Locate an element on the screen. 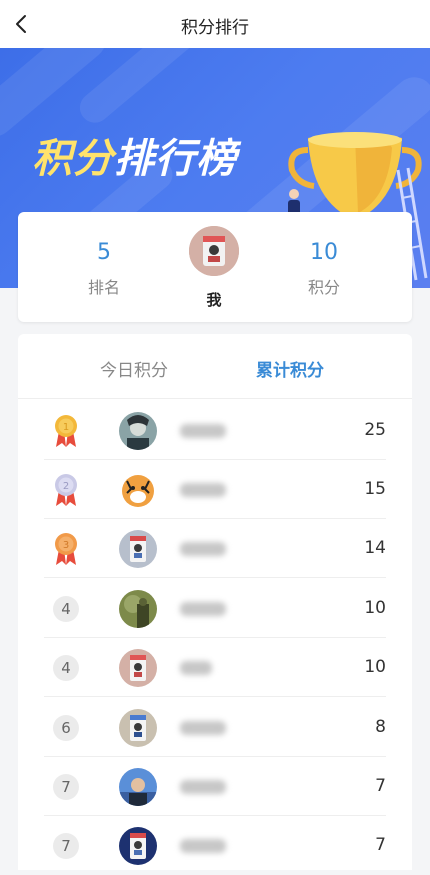 The image size is (430, 875). rank-number: 6 is located at coordinates (66, 728).